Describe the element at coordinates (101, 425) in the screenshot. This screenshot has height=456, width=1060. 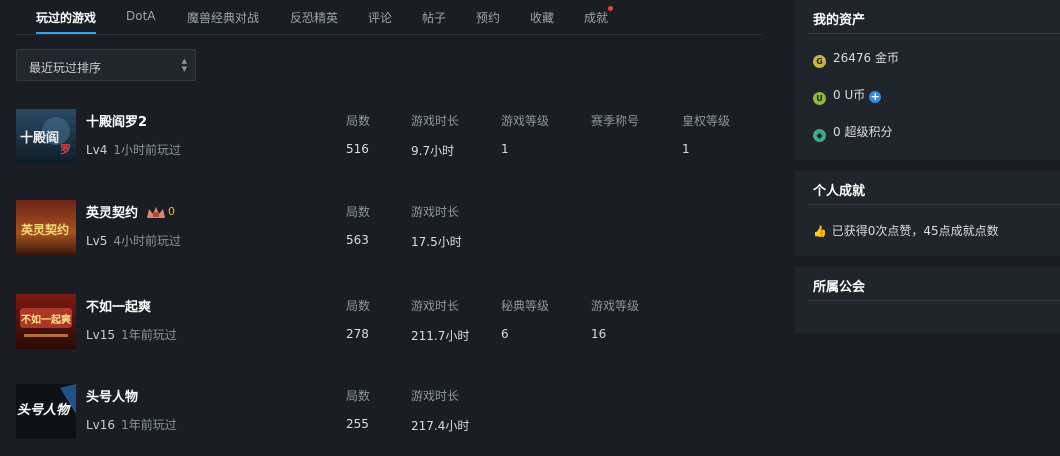
I see `game-level-value: Lv16` at that location.